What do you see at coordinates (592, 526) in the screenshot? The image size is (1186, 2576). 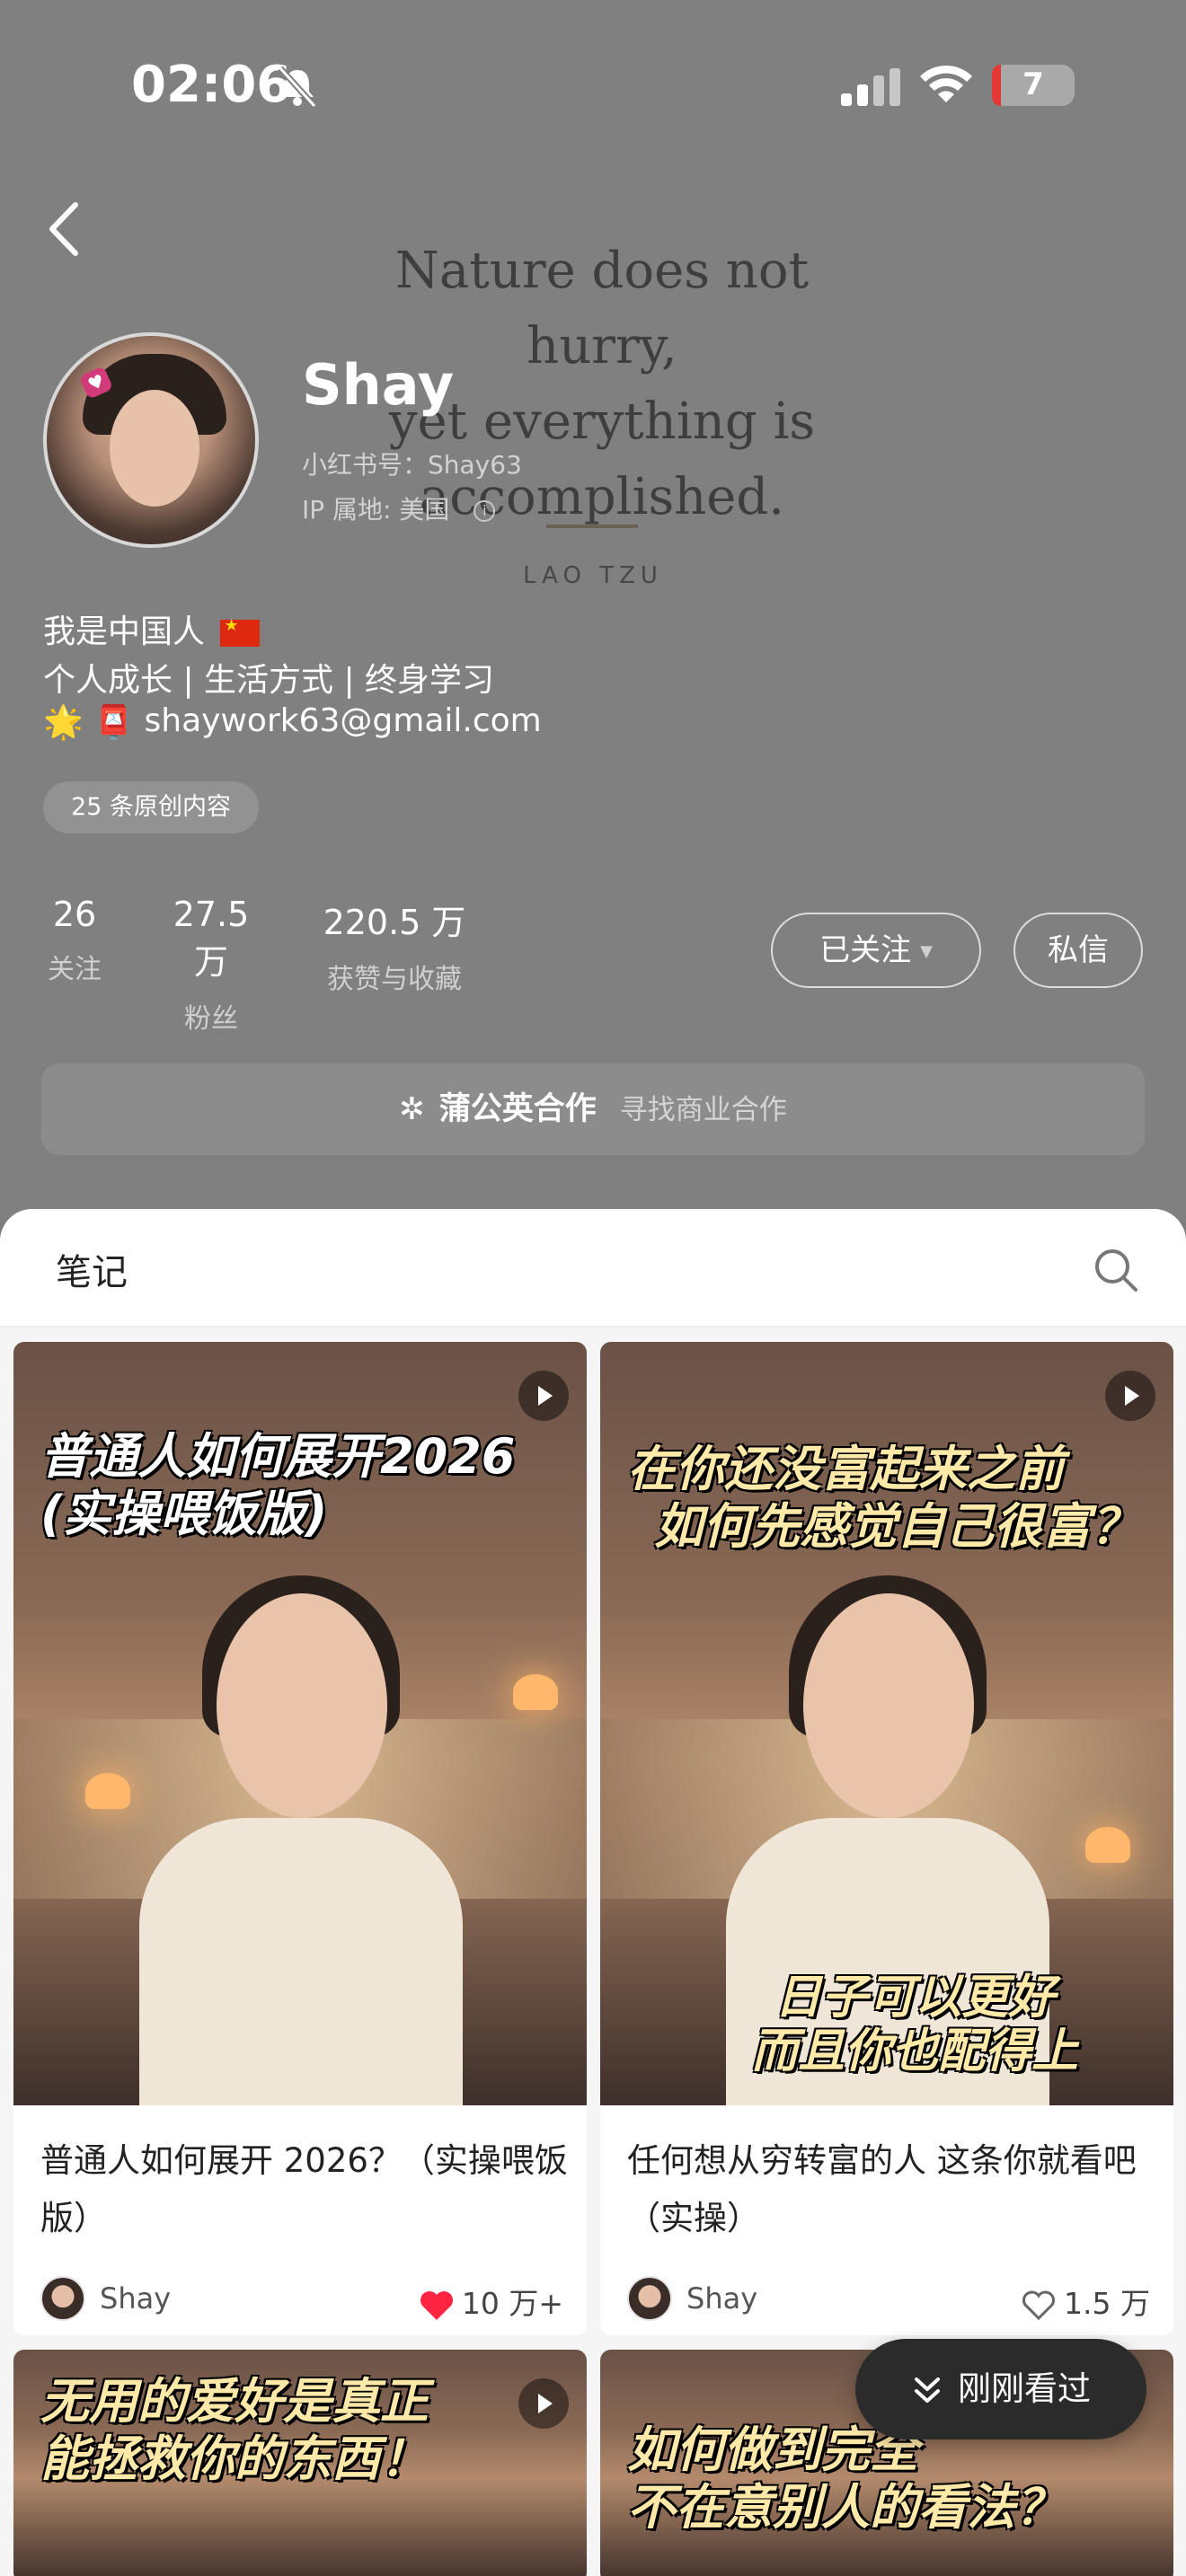 I see `banner-divider` at bounding box center [592, 526].